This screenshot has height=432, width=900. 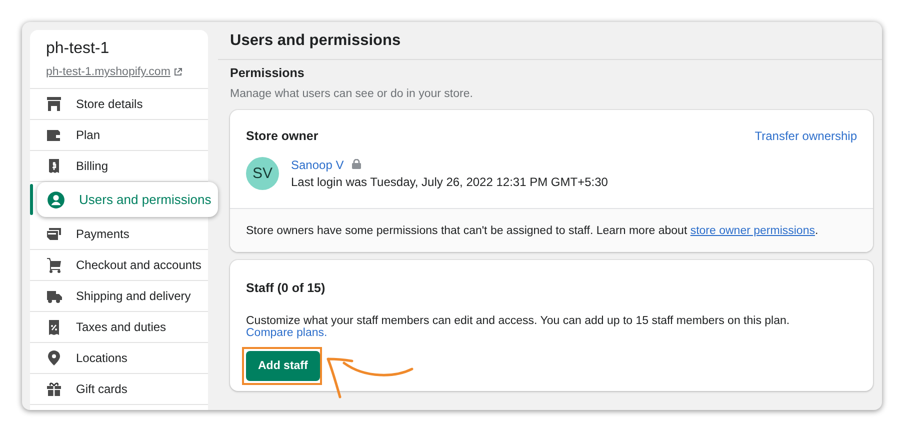 I want to click on sidebar-item: Locations, so click(x=119, y=358).